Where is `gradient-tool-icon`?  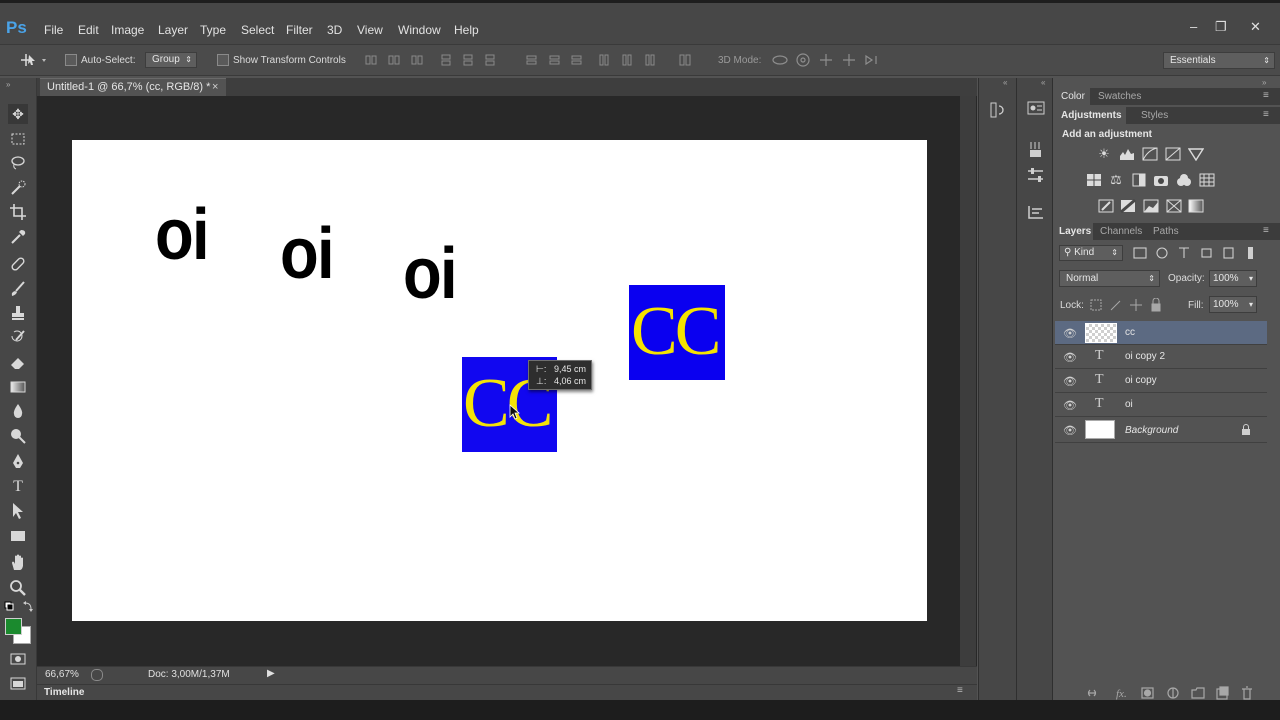 gradient-tool-icon is located at coordinates (18, 387).